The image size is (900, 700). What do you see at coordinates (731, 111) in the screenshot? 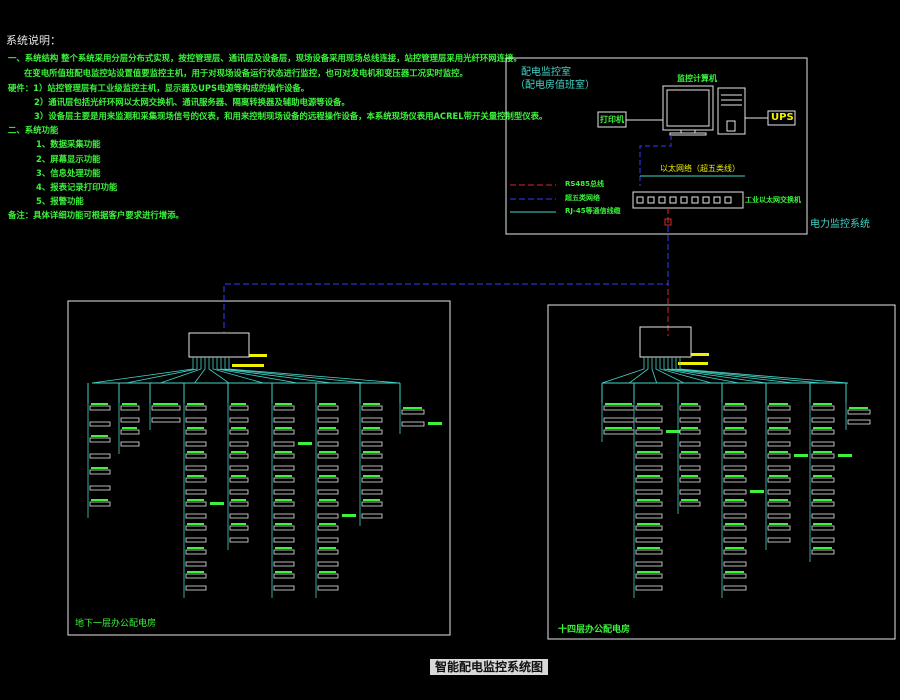
I see `pc-tower-icon` at bounding box center [731, 111].